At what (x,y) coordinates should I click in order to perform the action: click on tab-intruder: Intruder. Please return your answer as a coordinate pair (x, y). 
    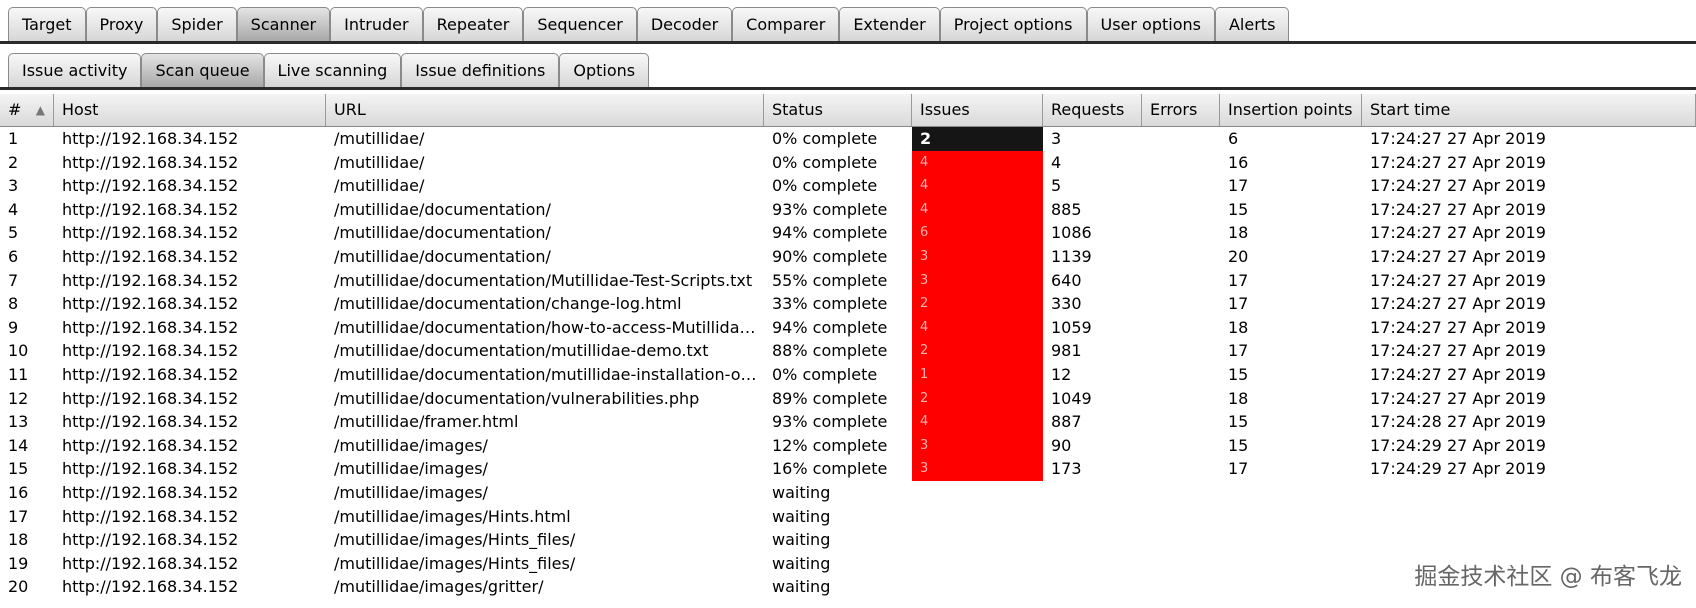
    Looking at the image, I should click on (376, 24).